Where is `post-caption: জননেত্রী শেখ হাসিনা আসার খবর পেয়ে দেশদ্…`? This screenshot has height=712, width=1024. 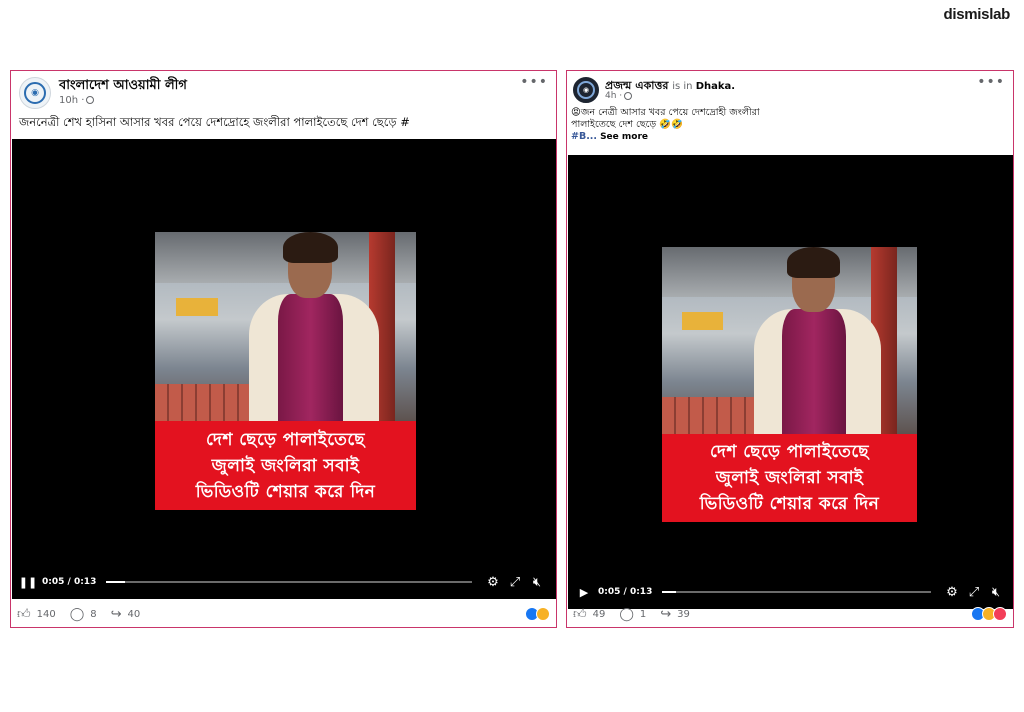
post-caption: জননেত্রী শেখ হাসিনা আসার খবর পেয়ে দেশদ্… is located at coordinates (214, 122).